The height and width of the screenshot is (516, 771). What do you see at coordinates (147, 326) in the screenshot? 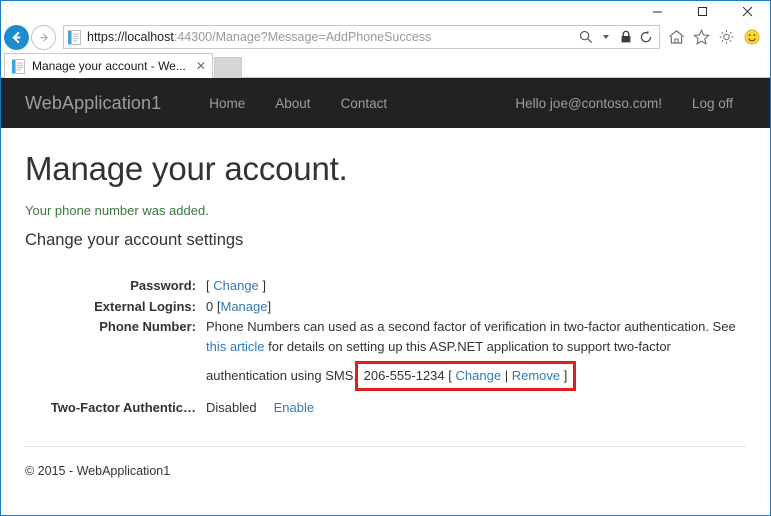
I see `phone-number-label: Phone Number:` at bounding box center [147, 326].